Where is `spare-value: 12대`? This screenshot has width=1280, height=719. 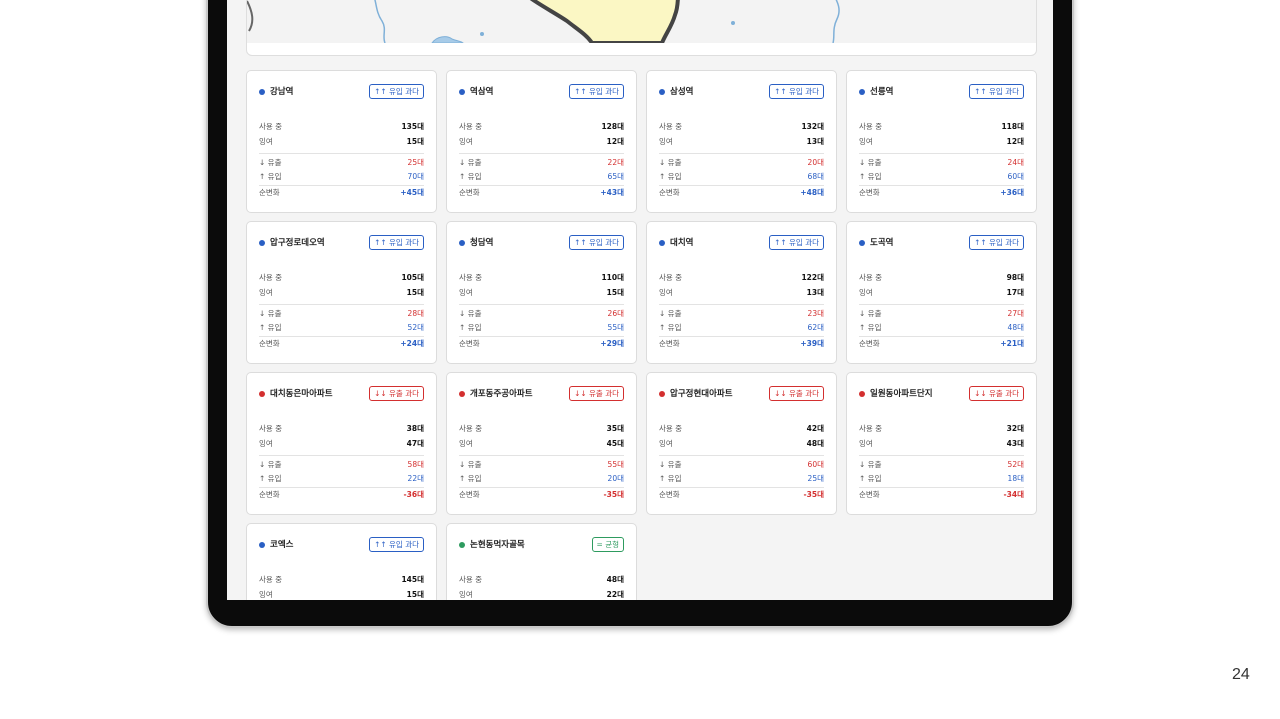
spare-value: 12대 is located at coordinates (615, 141).